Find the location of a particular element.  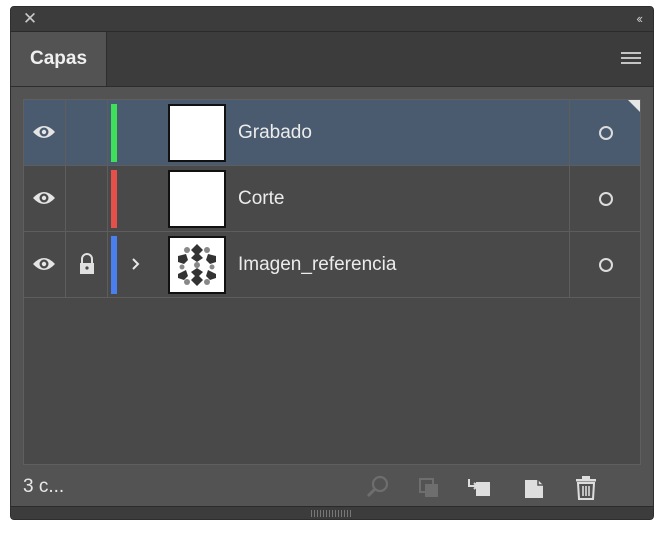

selection-corner-icon is located at coordinates (634, 106).